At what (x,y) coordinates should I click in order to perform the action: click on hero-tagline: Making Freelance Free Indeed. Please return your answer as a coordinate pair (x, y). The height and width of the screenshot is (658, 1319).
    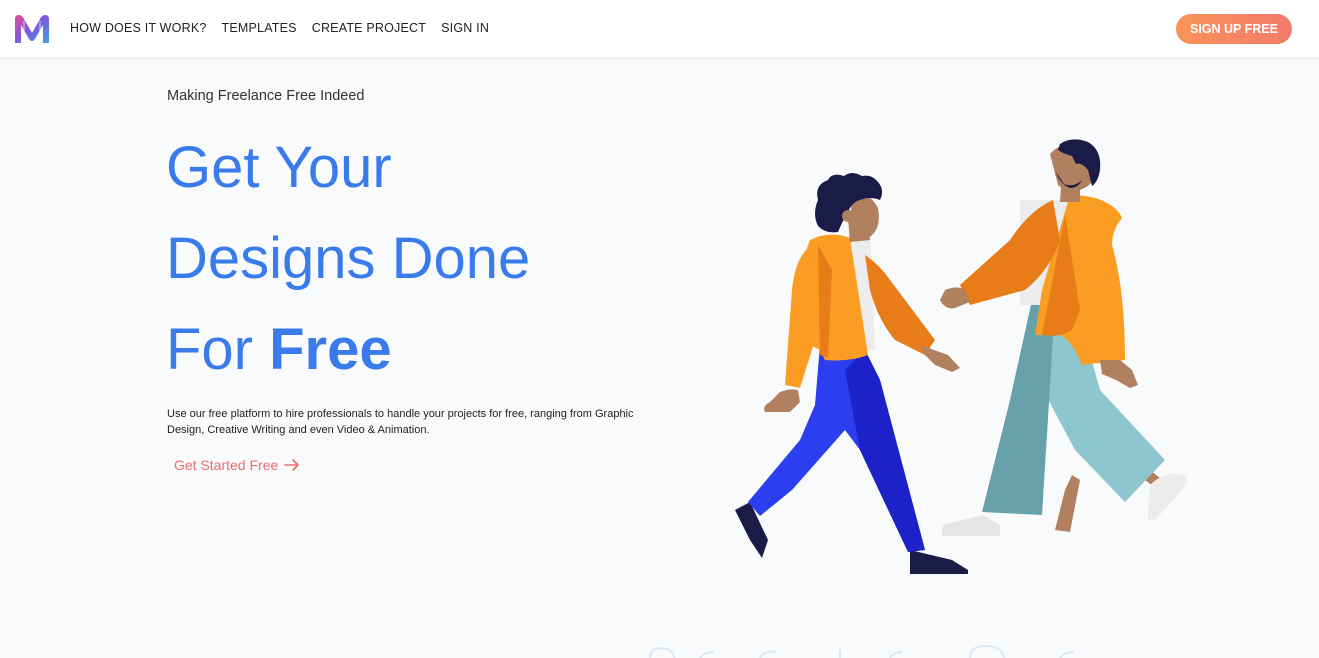
    Looking at the image, I should click on (266, 96).